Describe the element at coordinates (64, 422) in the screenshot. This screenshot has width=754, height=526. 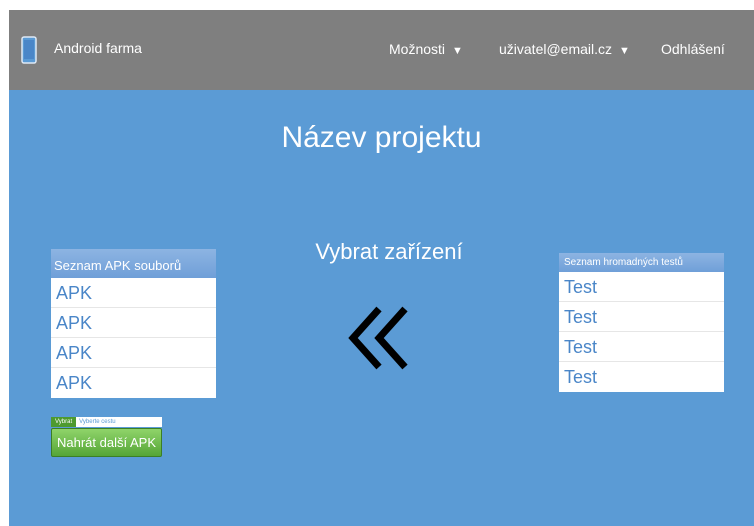
I see `choose-file-button: Vybrat` at that location.